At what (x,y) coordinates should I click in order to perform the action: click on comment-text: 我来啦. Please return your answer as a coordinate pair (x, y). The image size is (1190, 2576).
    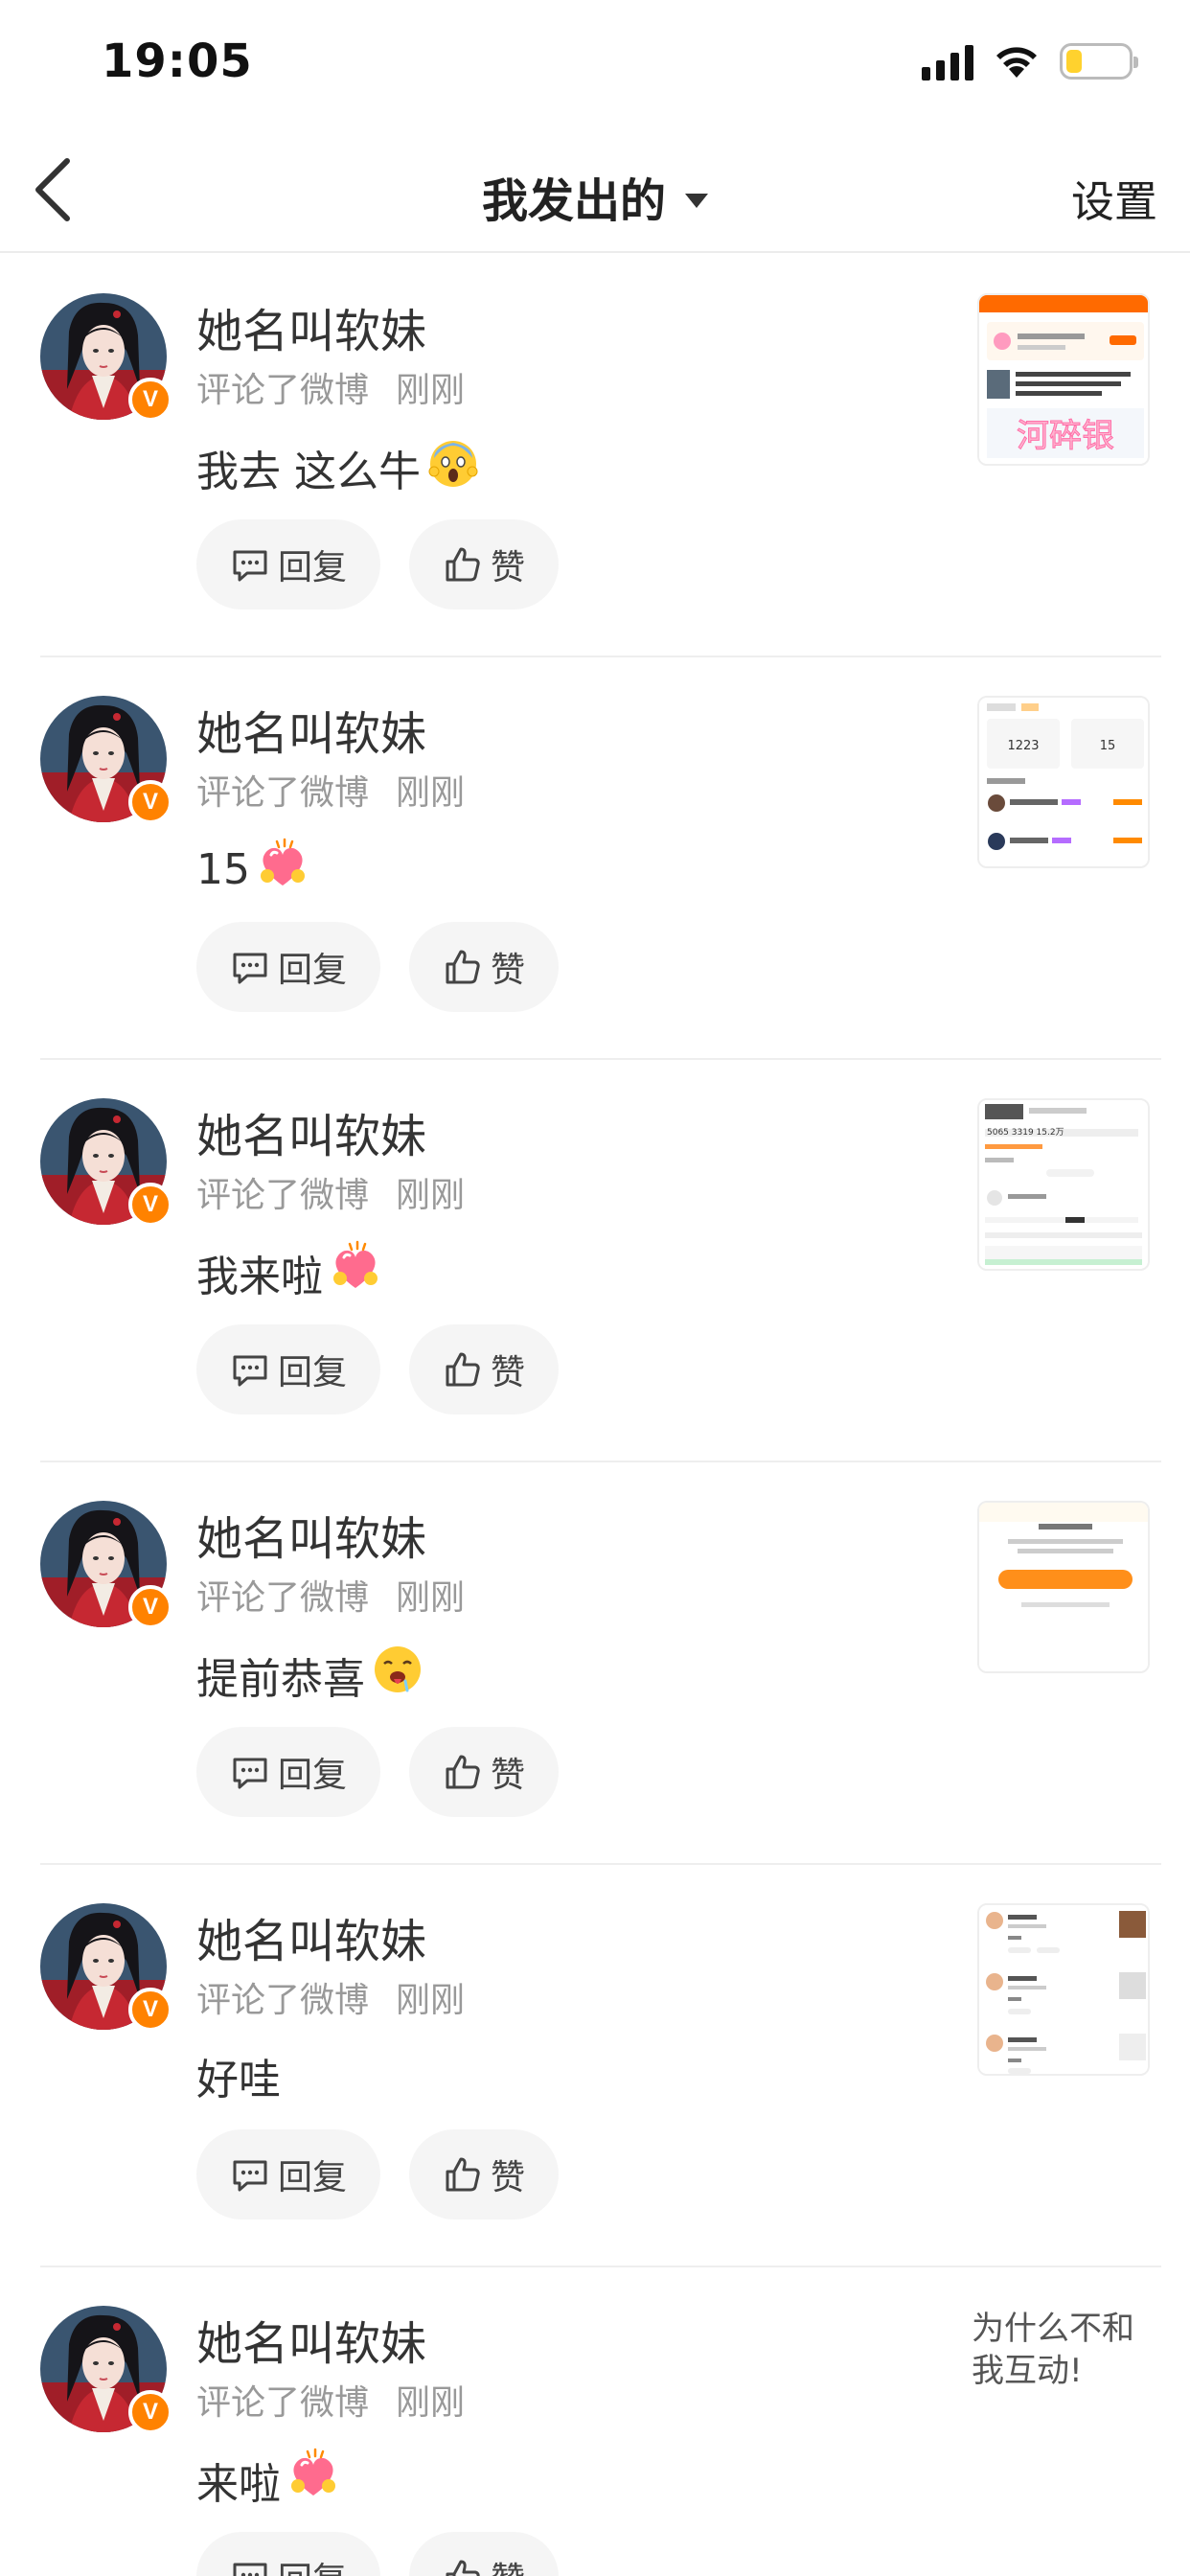
    Looking at the image, I should click on (289, 1272).